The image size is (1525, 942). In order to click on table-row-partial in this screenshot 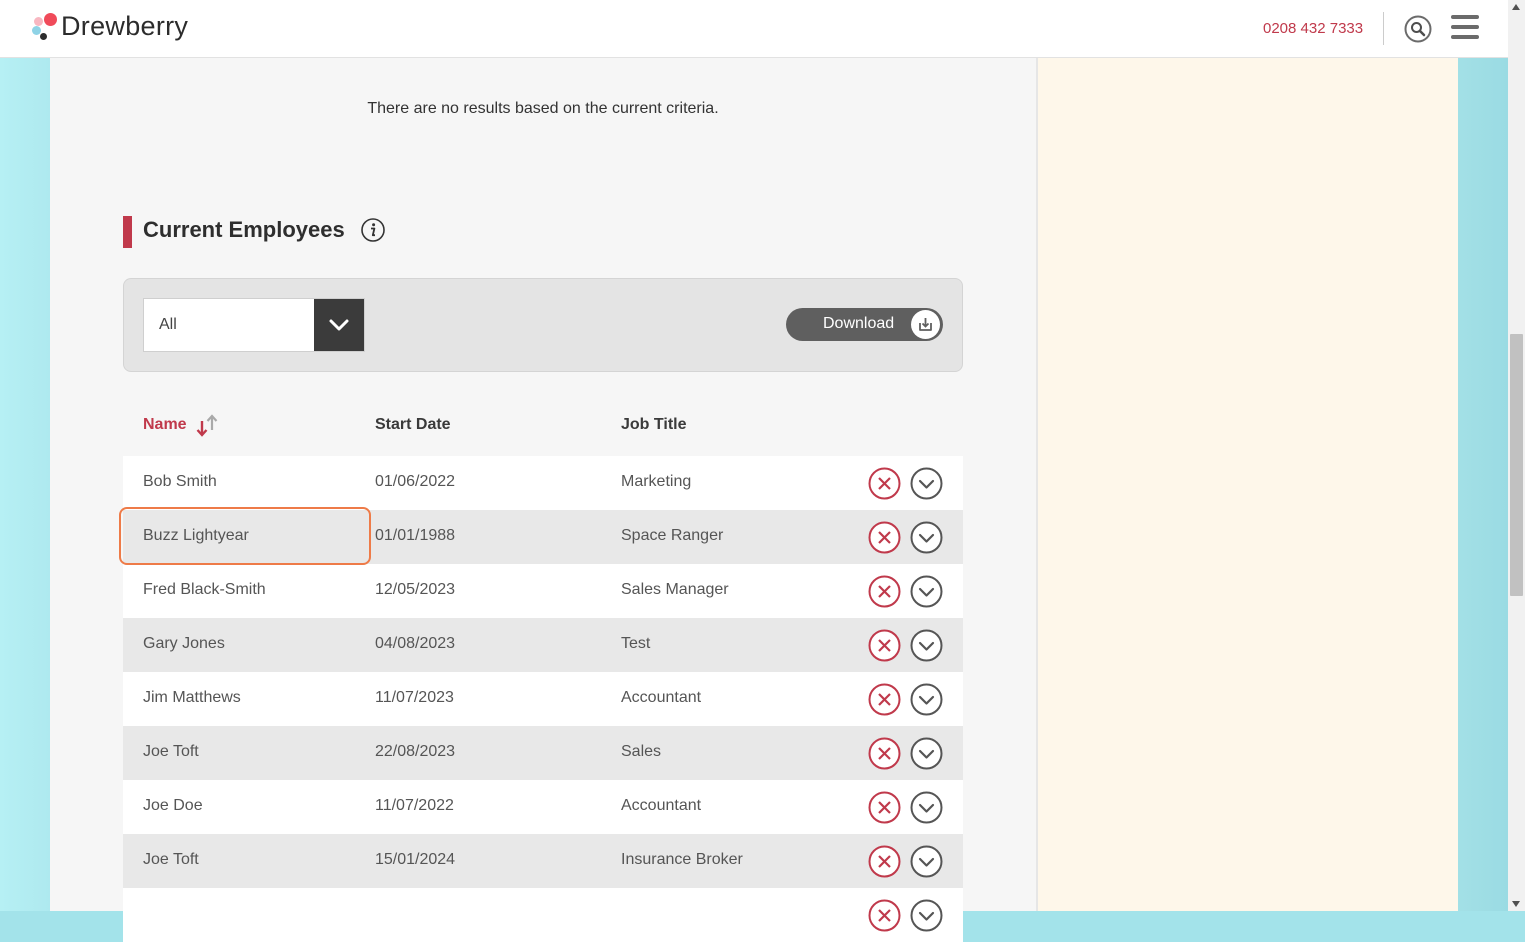, I will do `click(543, 915)`.